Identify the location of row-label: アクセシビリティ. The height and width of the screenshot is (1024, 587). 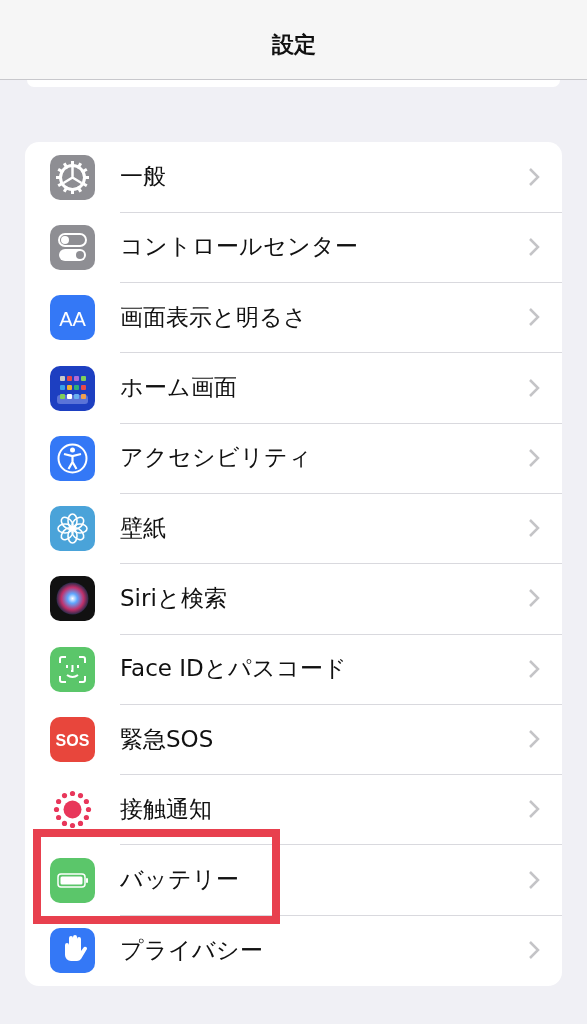
(216, 458).